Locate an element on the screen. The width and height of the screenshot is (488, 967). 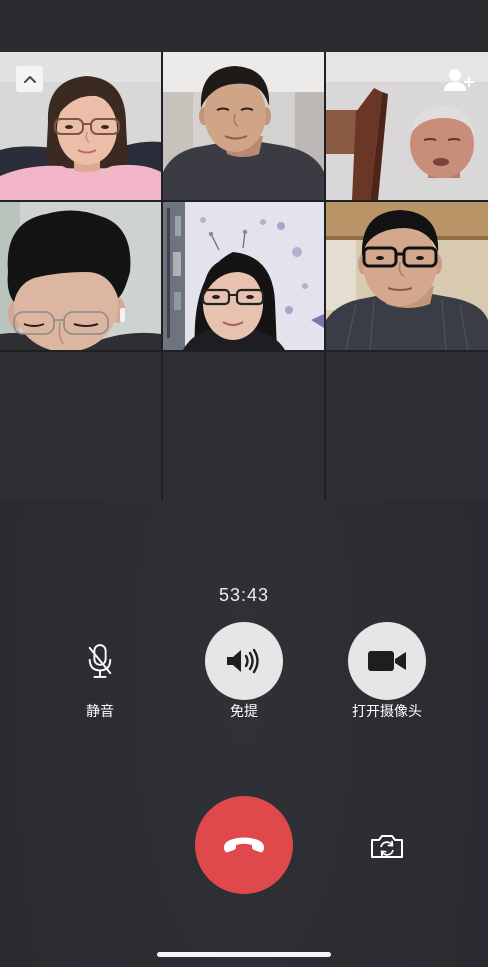
mute-button is located at coordinates (100, 661).